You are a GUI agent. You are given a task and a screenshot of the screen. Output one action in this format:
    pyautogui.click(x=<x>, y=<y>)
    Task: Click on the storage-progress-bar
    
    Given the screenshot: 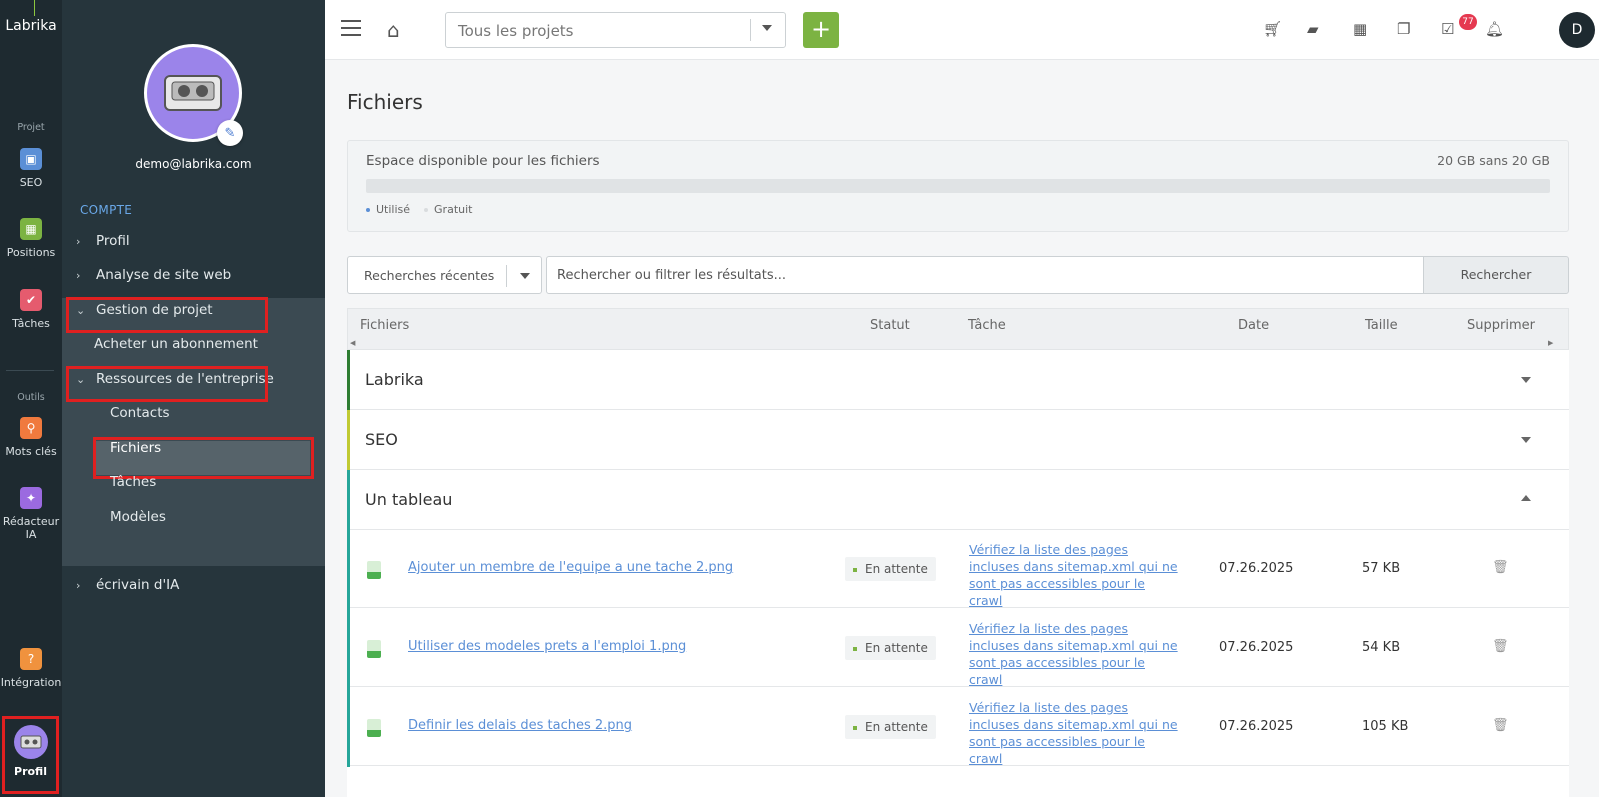 What is the action you would take?
    pyautogui.click(x=958, y=186)
    